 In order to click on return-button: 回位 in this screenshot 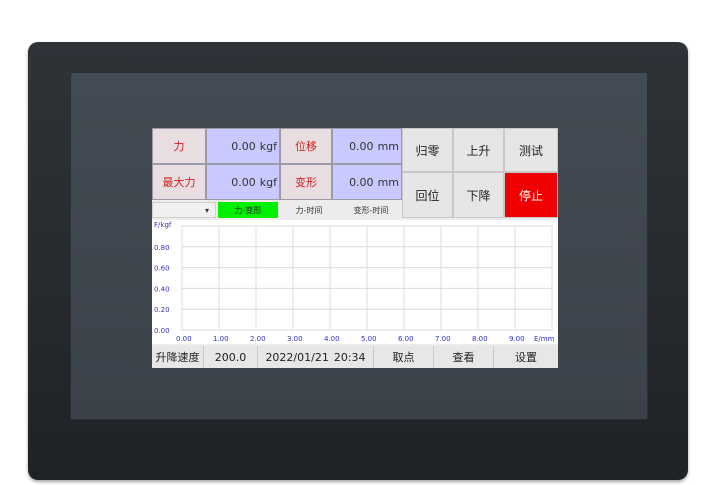, I will do `click(427, 195)`.